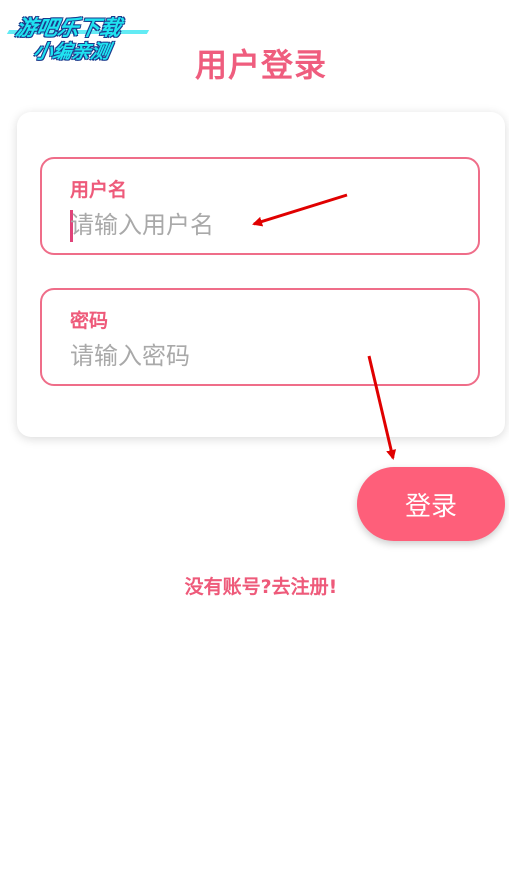 Image resolution: width=509 pixels, height=879 pixels. I want to click on username-label: 用户名, so click(99, 190).